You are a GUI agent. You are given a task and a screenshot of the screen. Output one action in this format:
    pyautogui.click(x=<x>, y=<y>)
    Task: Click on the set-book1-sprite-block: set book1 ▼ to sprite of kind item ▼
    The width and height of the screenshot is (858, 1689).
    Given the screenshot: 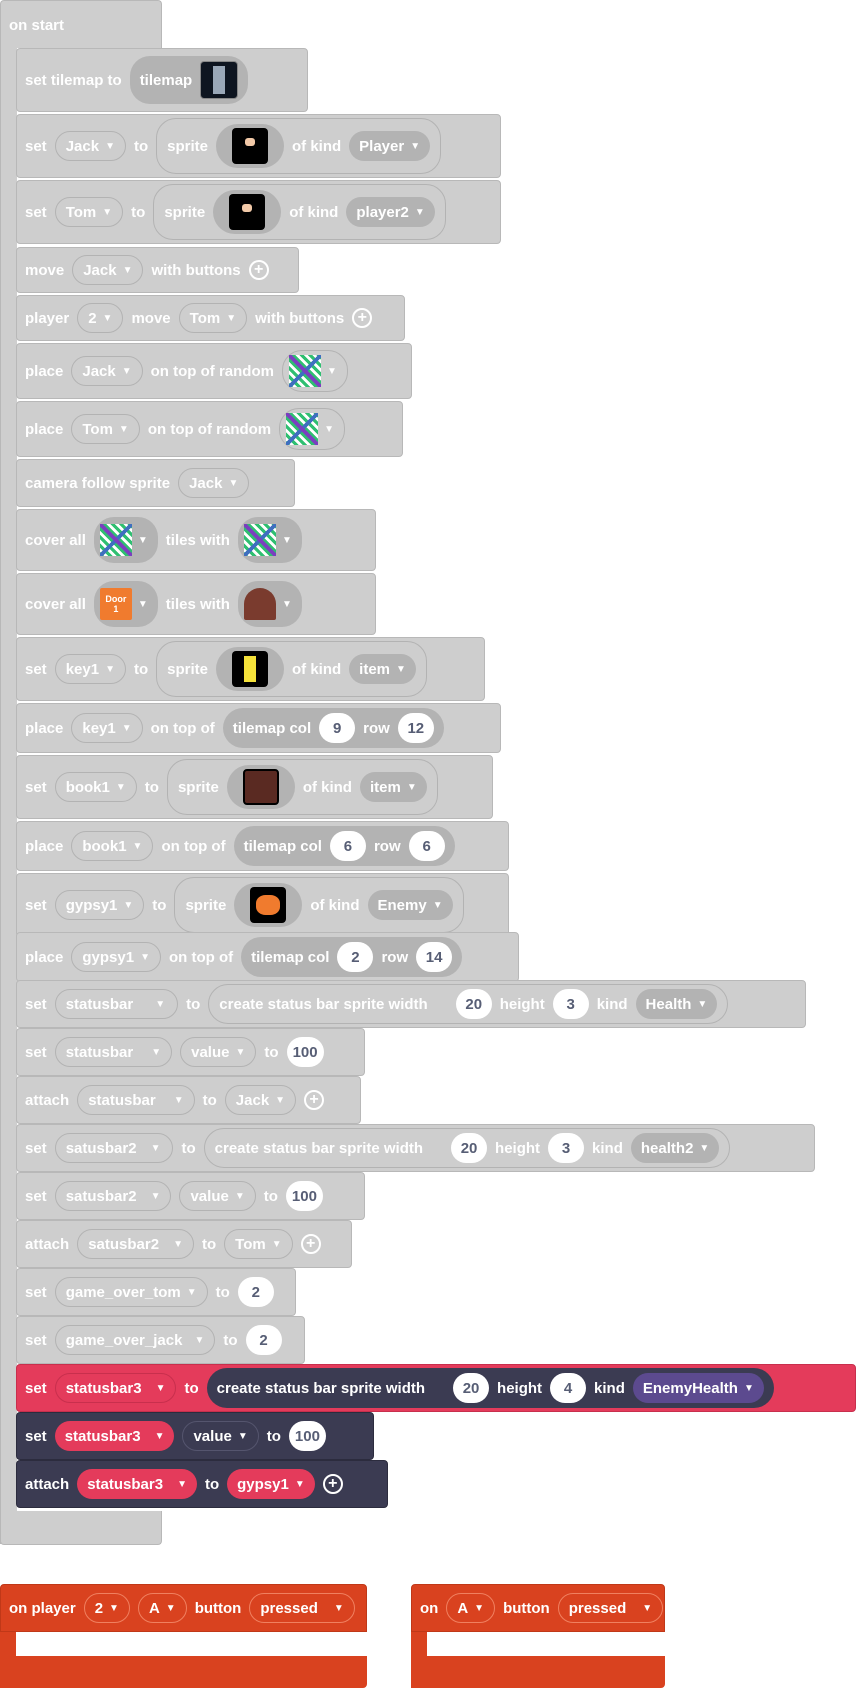 What is the action you would take?
    pyautogui.click(x=254, y=787)
    